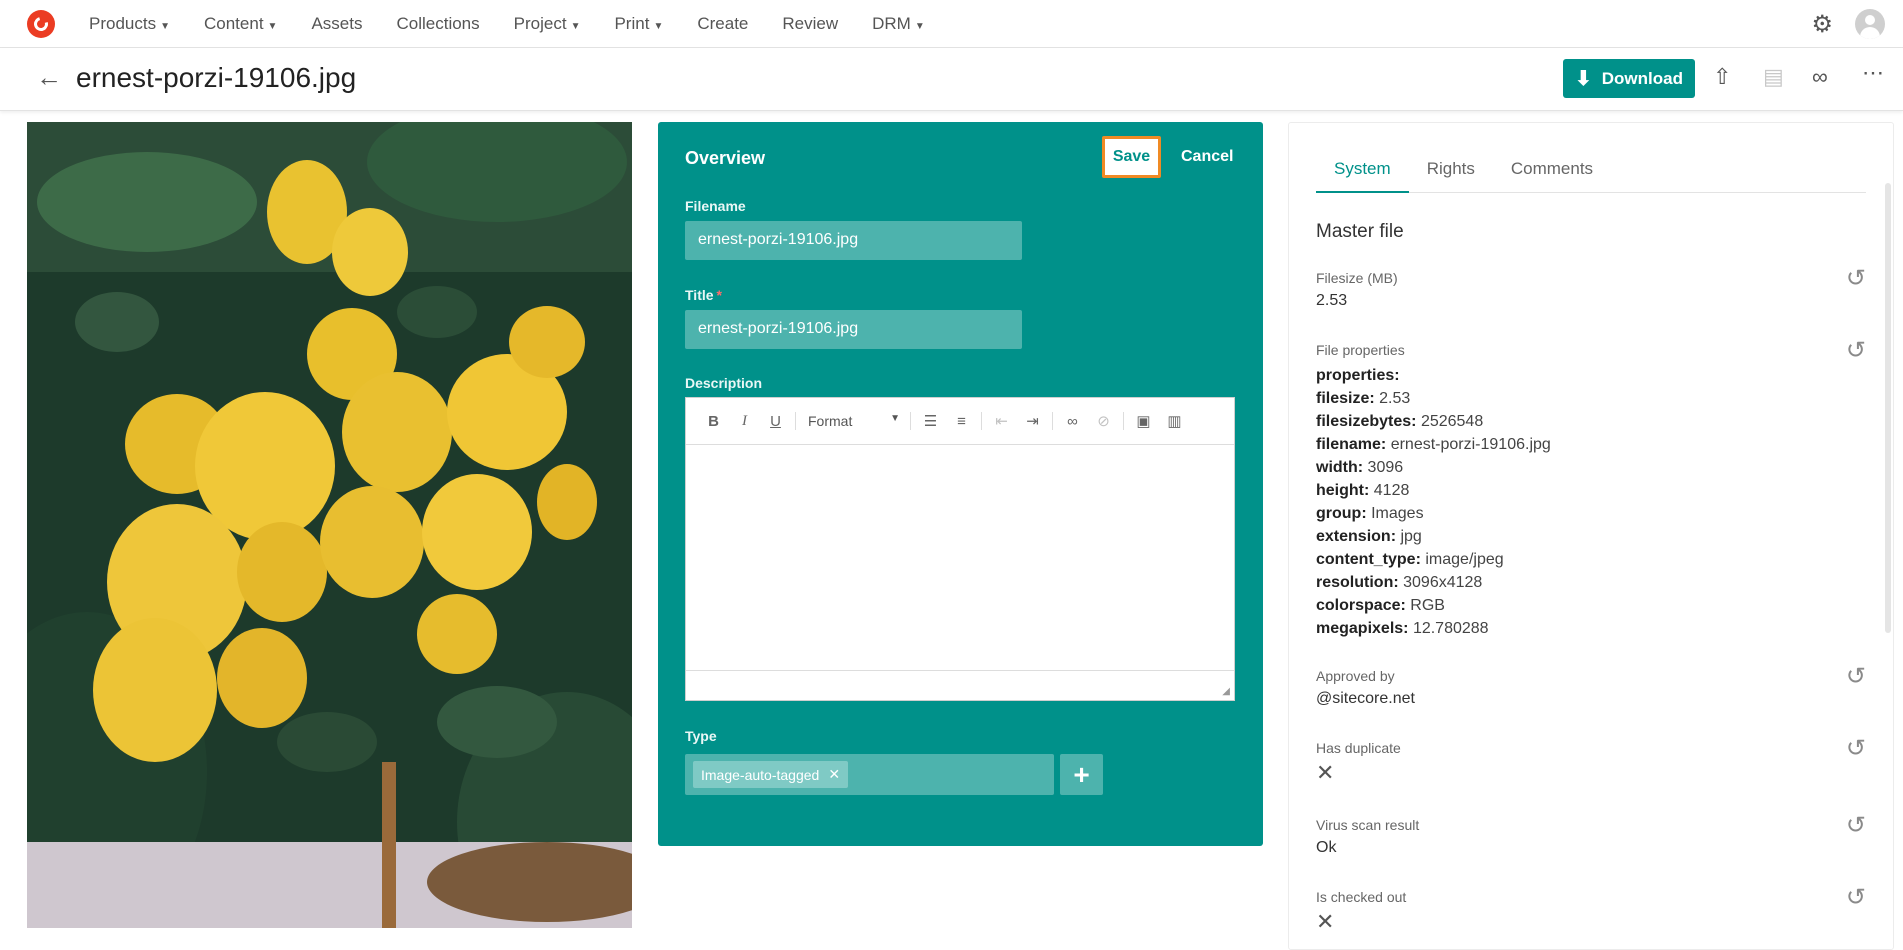 Image resolution: width=1903 pixels, height=950 pixels. I want to click on link-icon: ∞, so click(1820, 77).